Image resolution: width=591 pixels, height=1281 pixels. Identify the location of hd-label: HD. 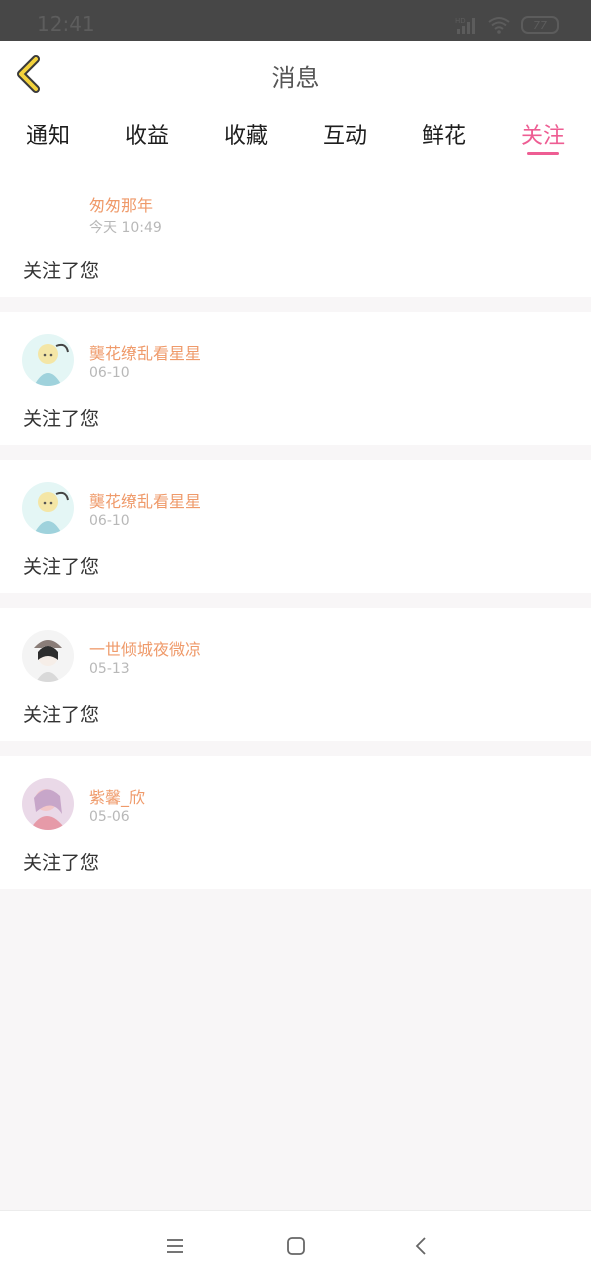
(460, 21).